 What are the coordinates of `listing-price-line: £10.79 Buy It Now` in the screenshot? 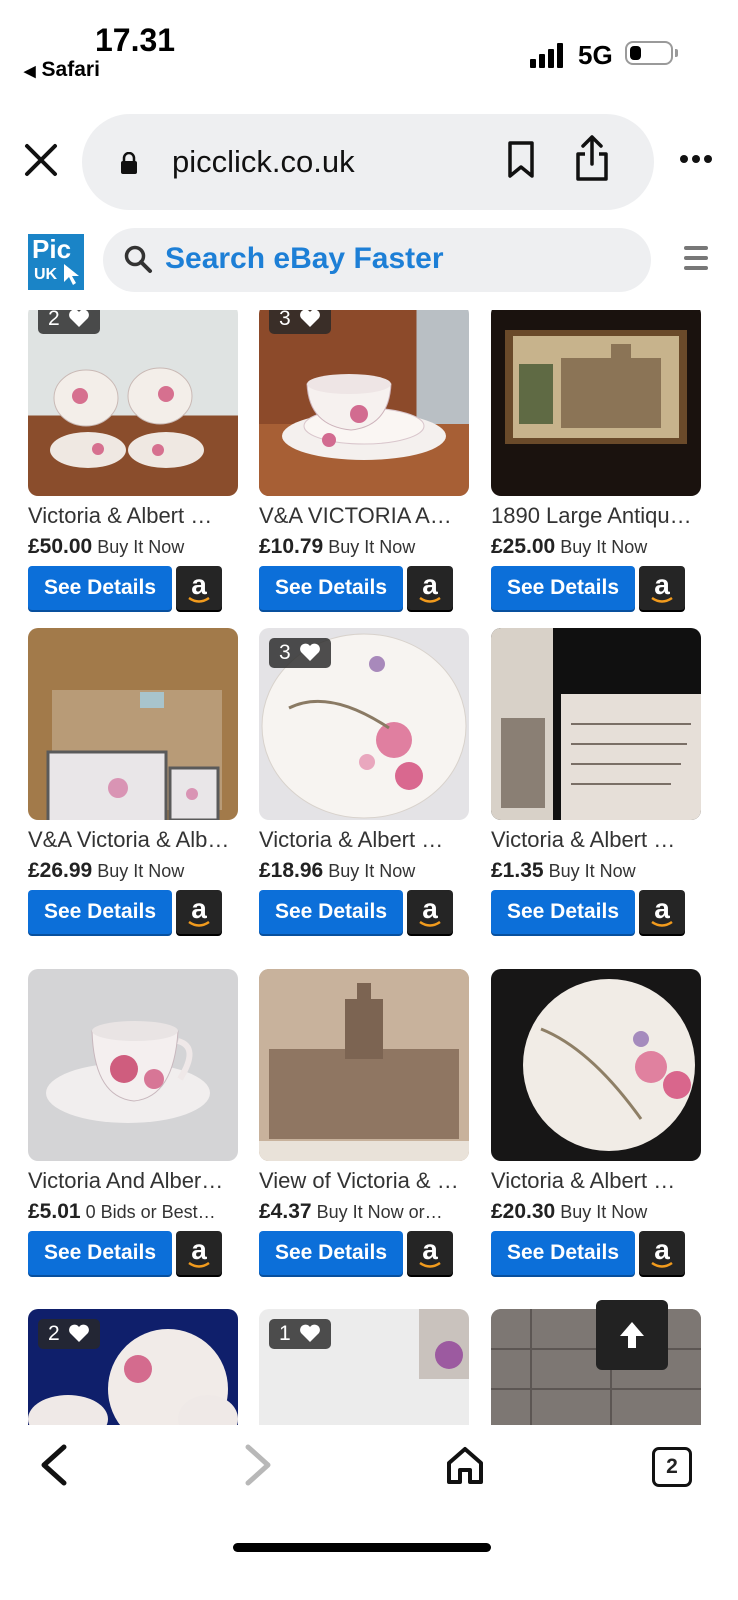 It's located at (364, 547).